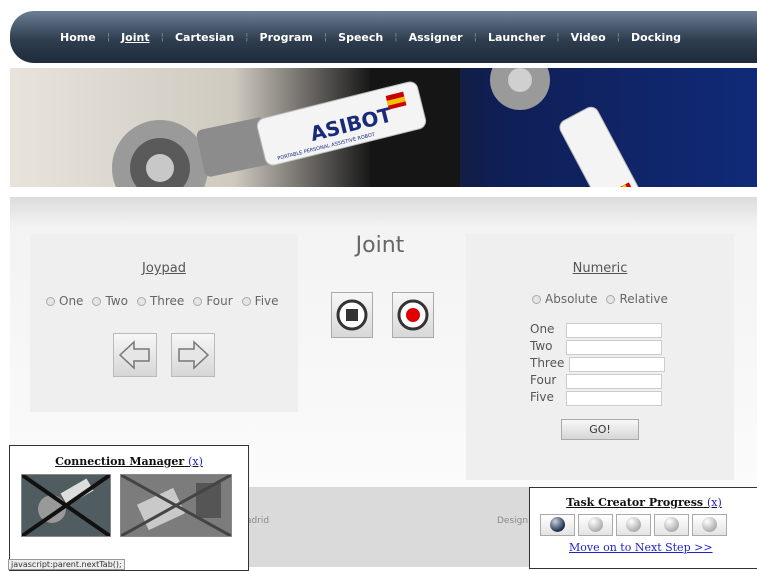  I want to click on arrow-right-icon, so click(194, 355).